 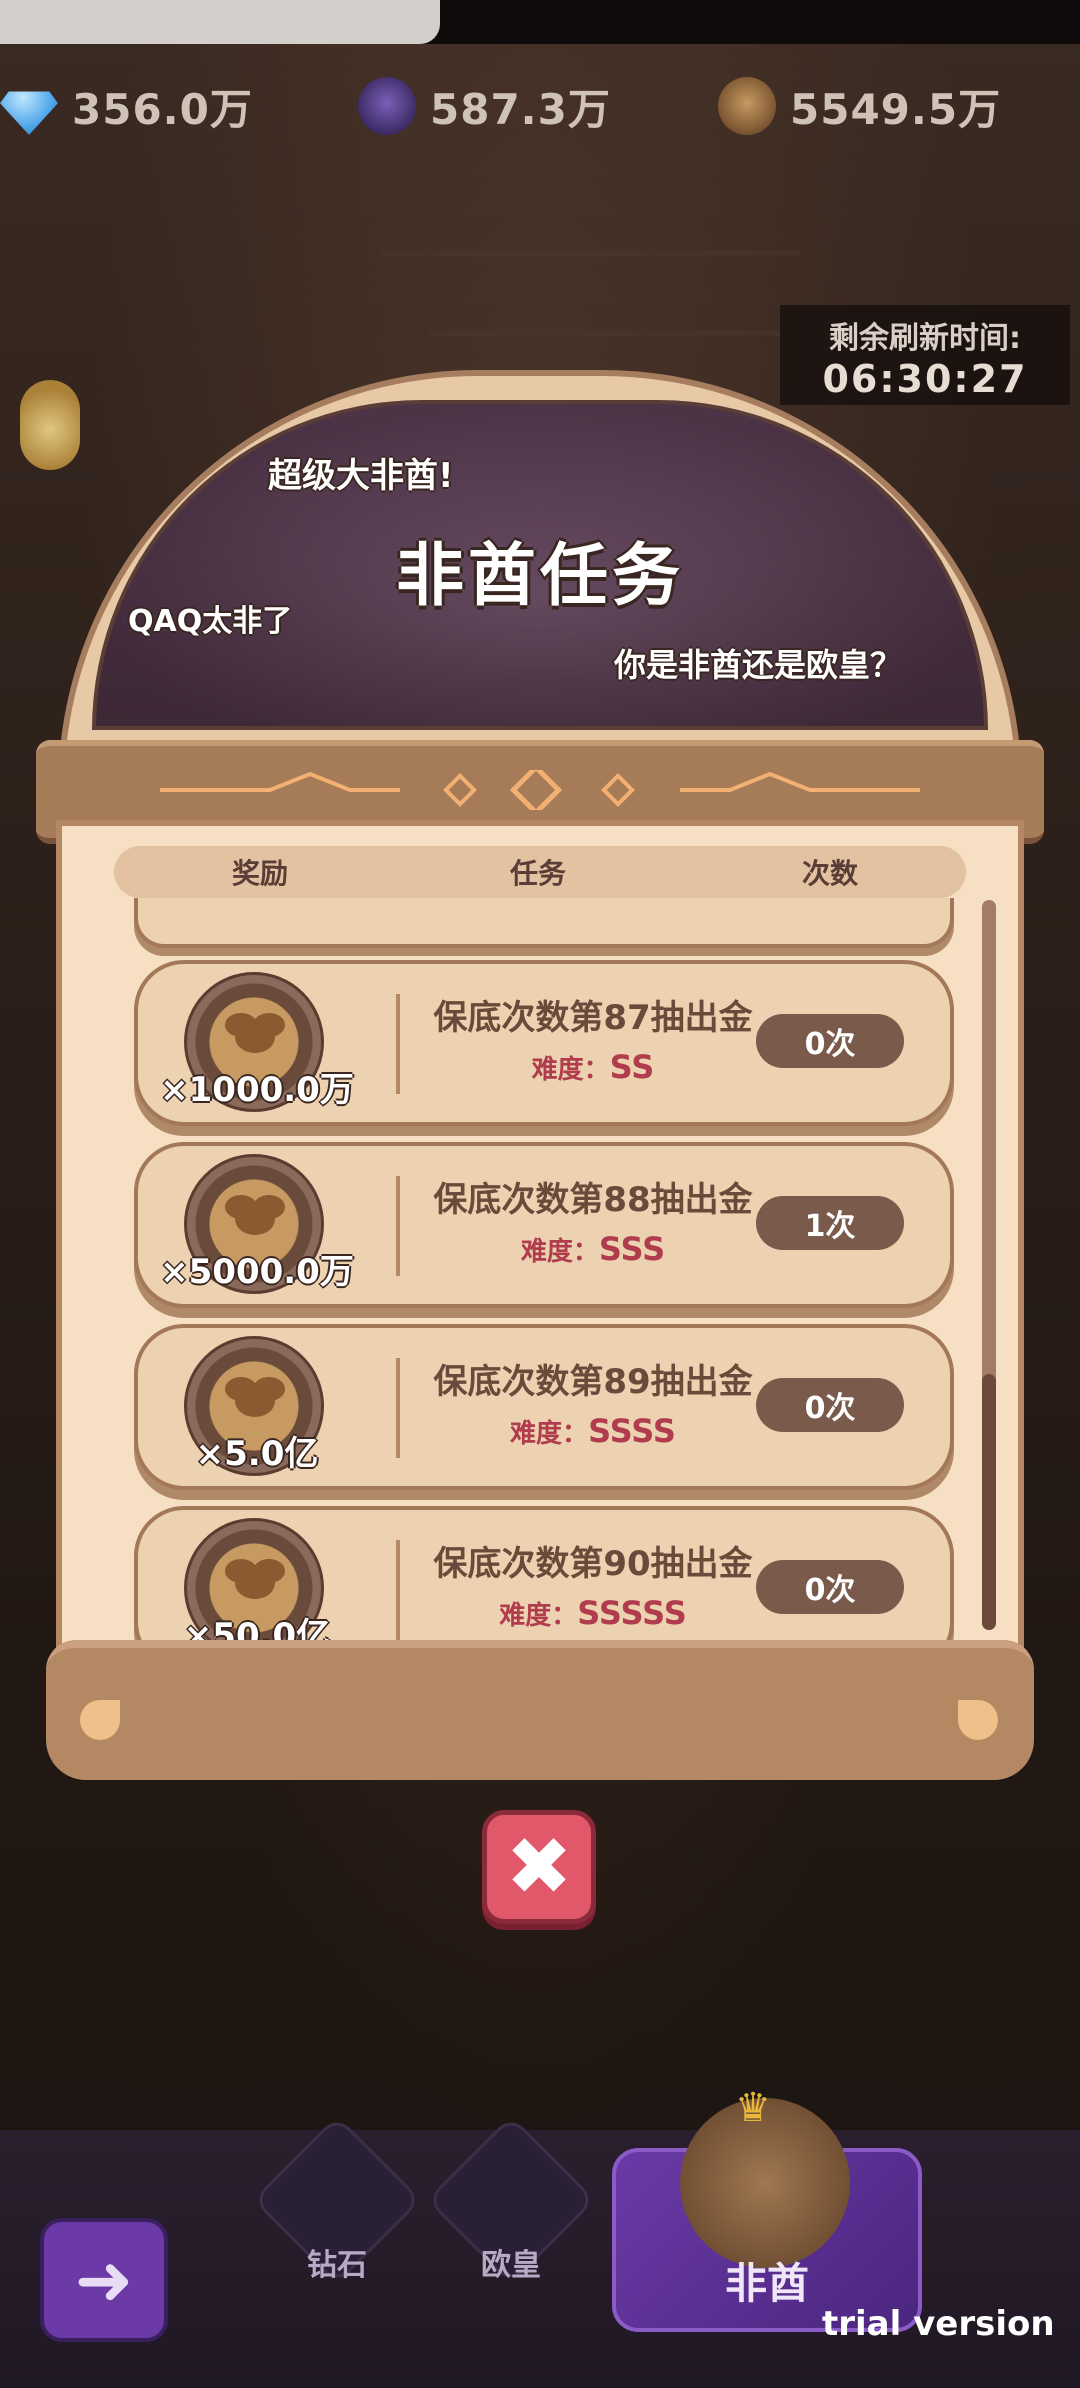 I want to click on task-description: 保底次数第88抽出金, so click(x=593, y=1200).